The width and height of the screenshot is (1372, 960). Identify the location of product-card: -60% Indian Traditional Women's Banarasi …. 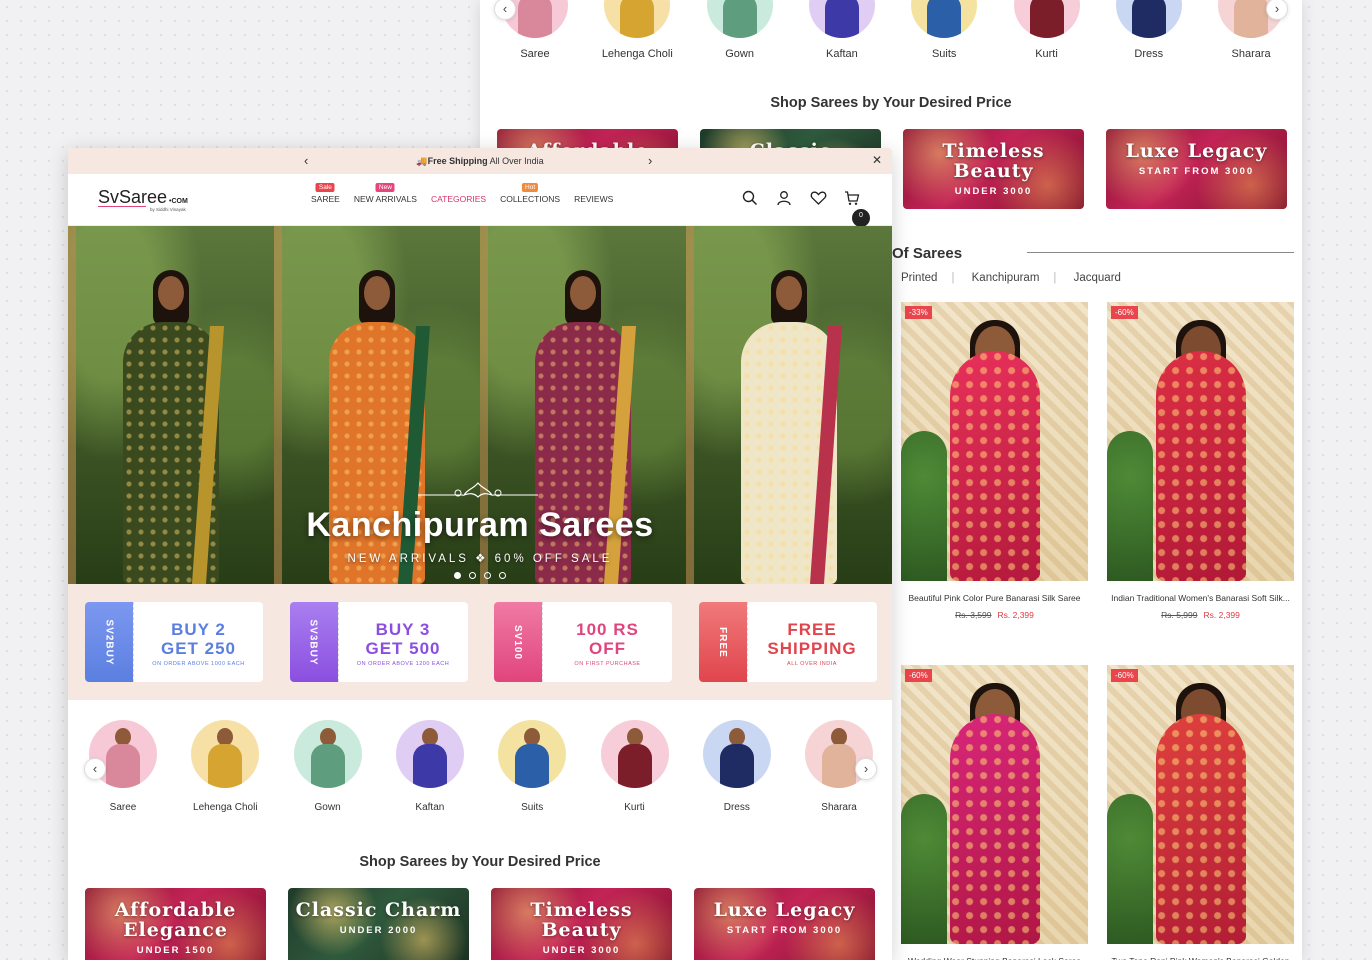
(1200, 461).